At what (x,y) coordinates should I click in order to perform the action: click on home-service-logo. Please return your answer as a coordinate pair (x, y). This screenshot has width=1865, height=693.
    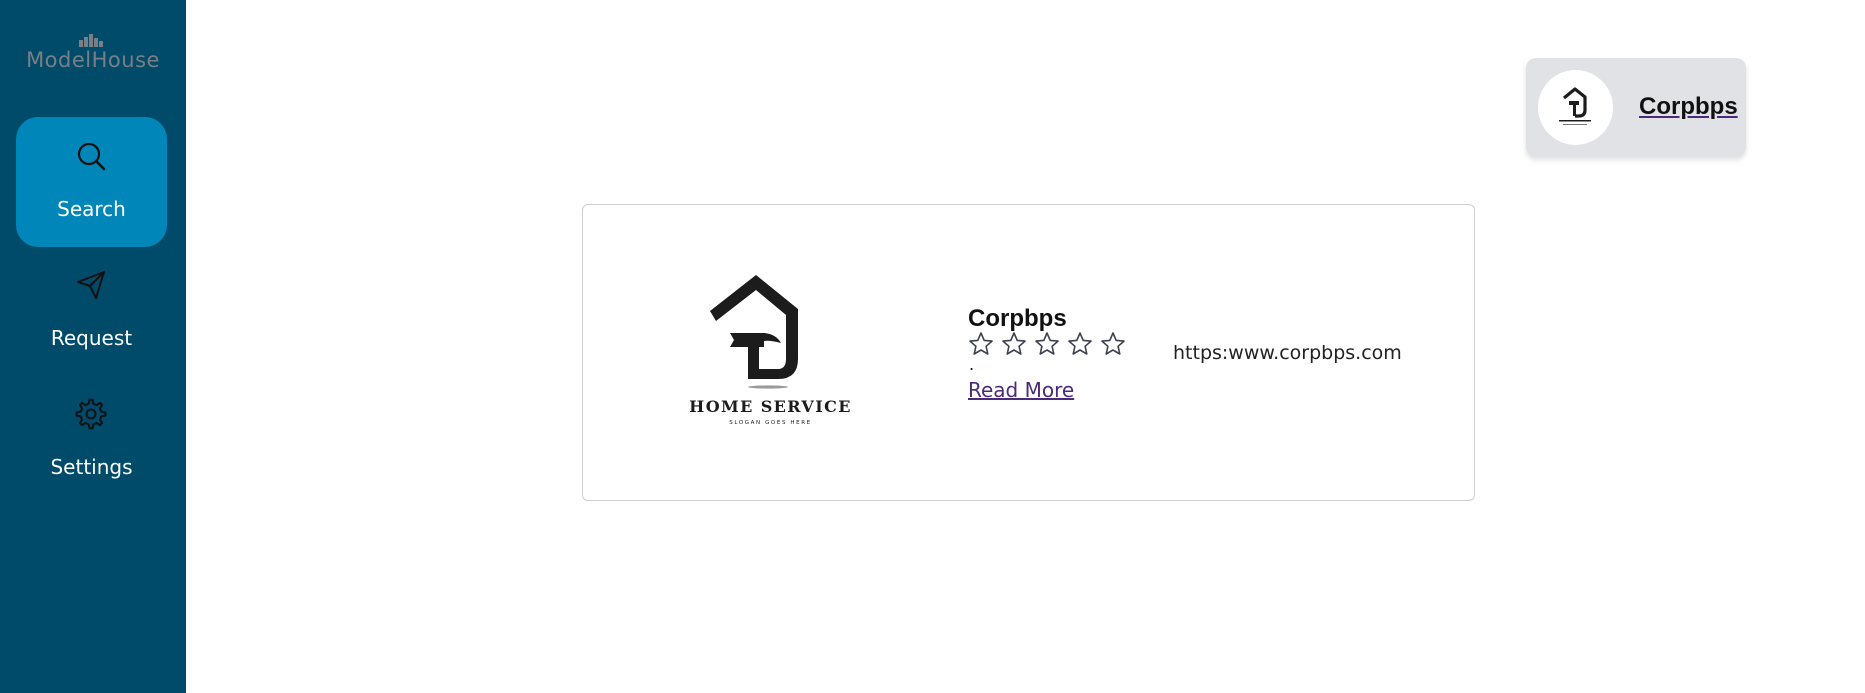
    Looking at the image, I should click on (1575, 106).